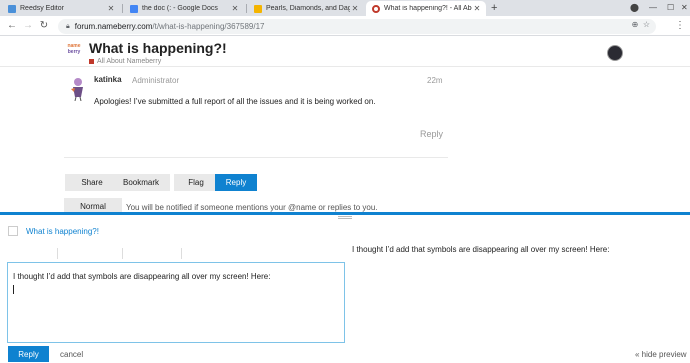  What do you see at coordinates (635, 24) in the screenshot?
I see `add-icon: ⊕` at bounding box center [635, 24].